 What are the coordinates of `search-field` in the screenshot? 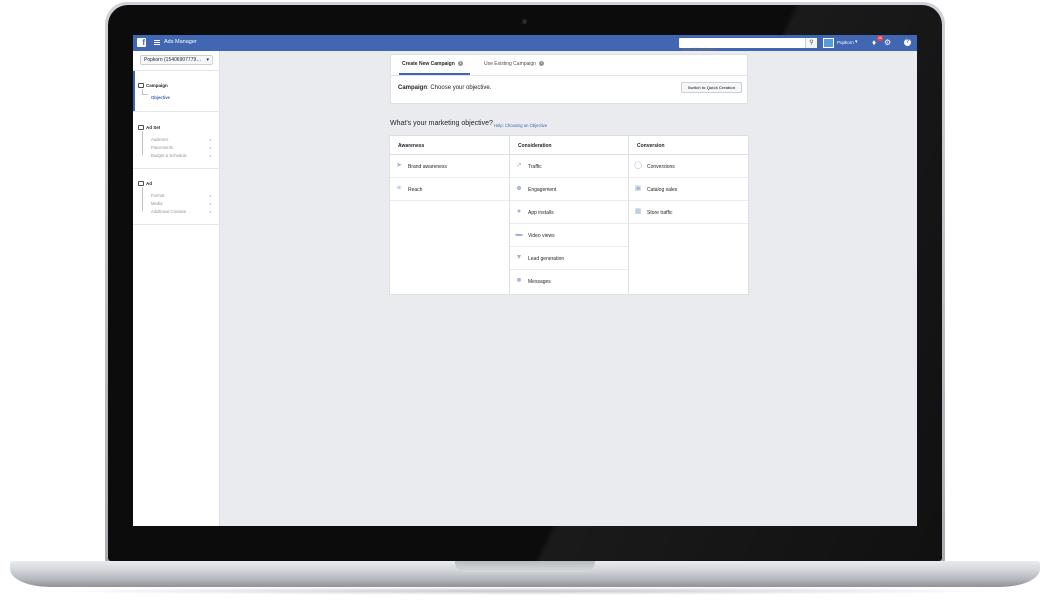 It's located at (748, 46).